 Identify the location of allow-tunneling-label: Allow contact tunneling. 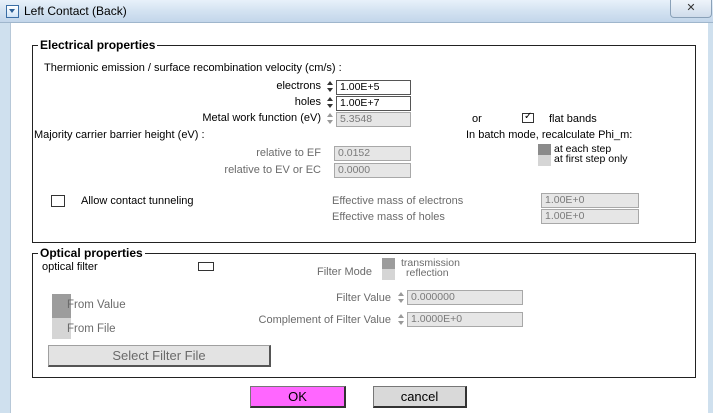
(137, 201).